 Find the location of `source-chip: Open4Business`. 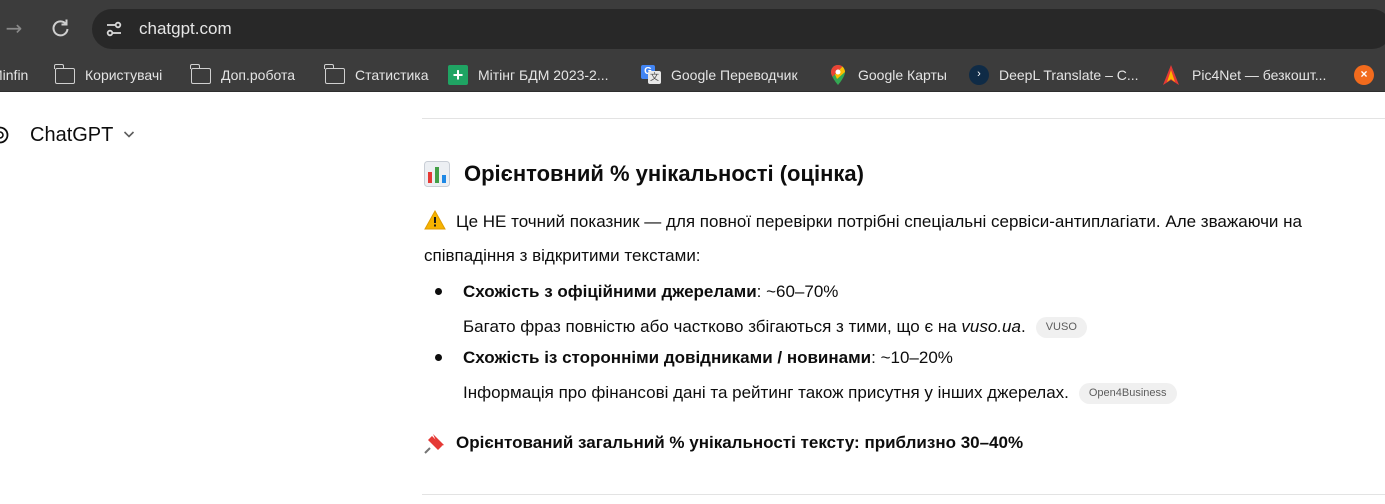

source-chip: Open4Business is located at coordinates (1127, 393).